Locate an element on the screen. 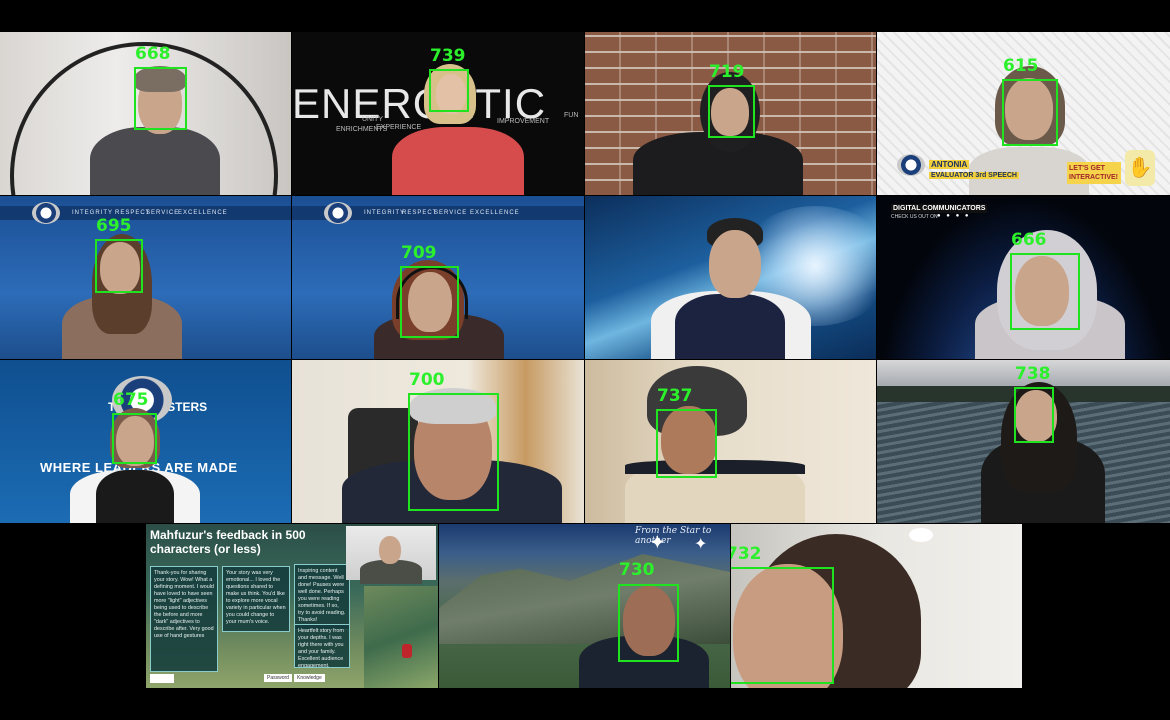 The width and height of the screenshot is (1170, 720). face-id-label: 730 is located at coordinates (637, 570).